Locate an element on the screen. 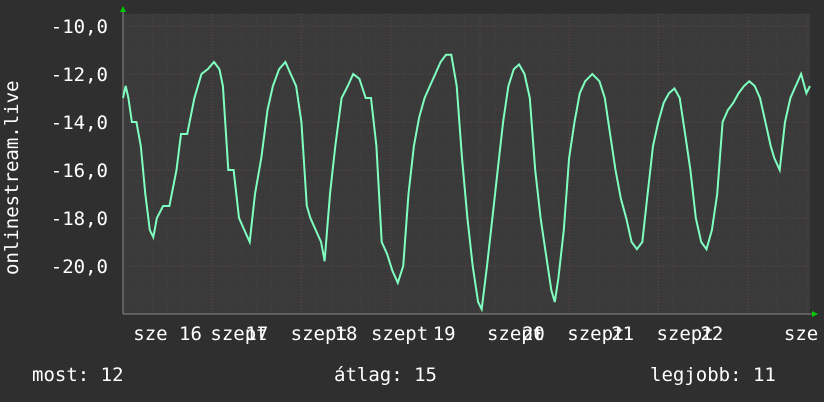  footer-current: most: 12 is located at coordinates (78, 375).